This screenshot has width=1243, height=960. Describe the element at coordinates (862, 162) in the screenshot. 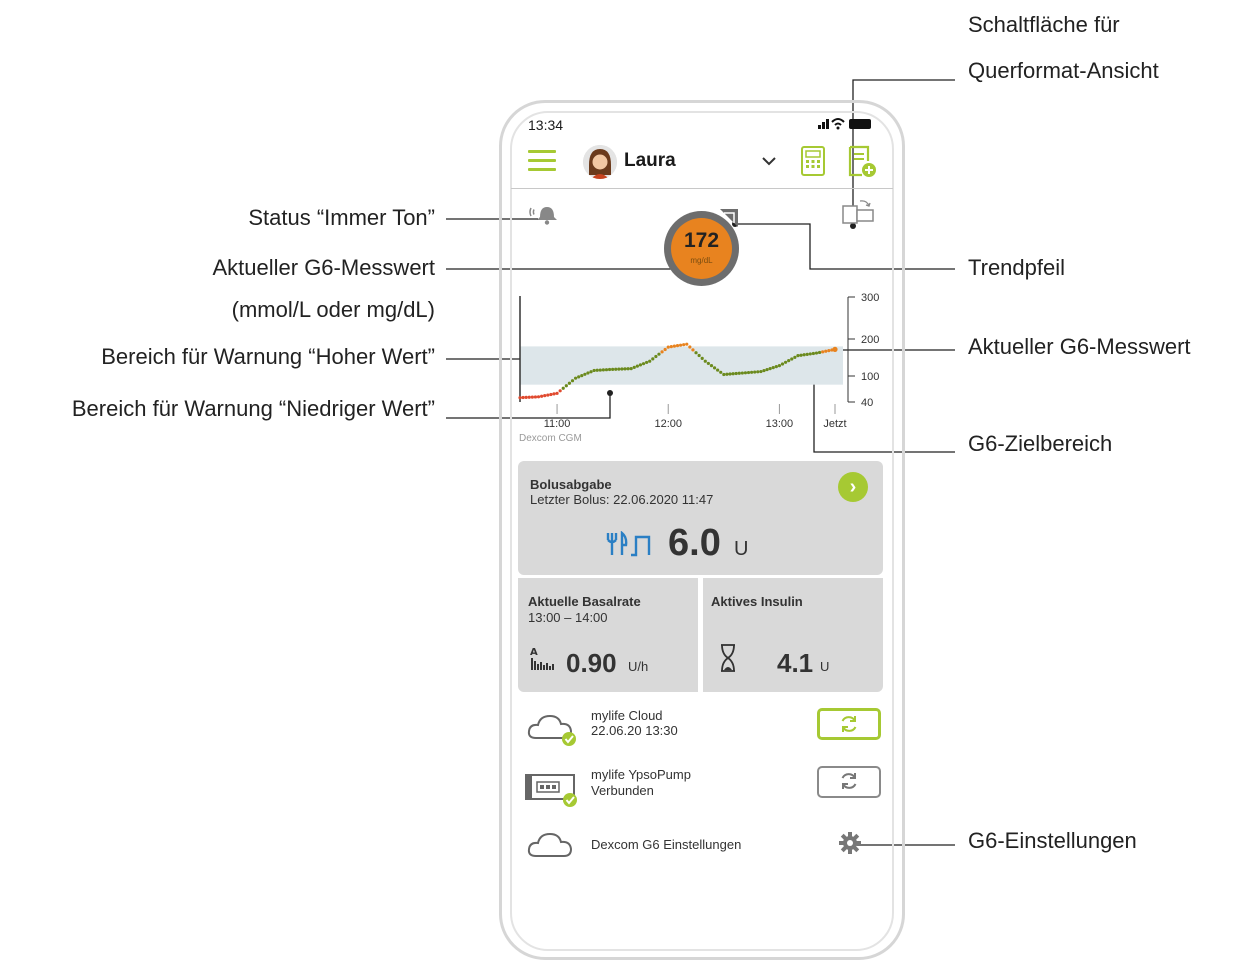

I see `logbook-add-icon` at that location.